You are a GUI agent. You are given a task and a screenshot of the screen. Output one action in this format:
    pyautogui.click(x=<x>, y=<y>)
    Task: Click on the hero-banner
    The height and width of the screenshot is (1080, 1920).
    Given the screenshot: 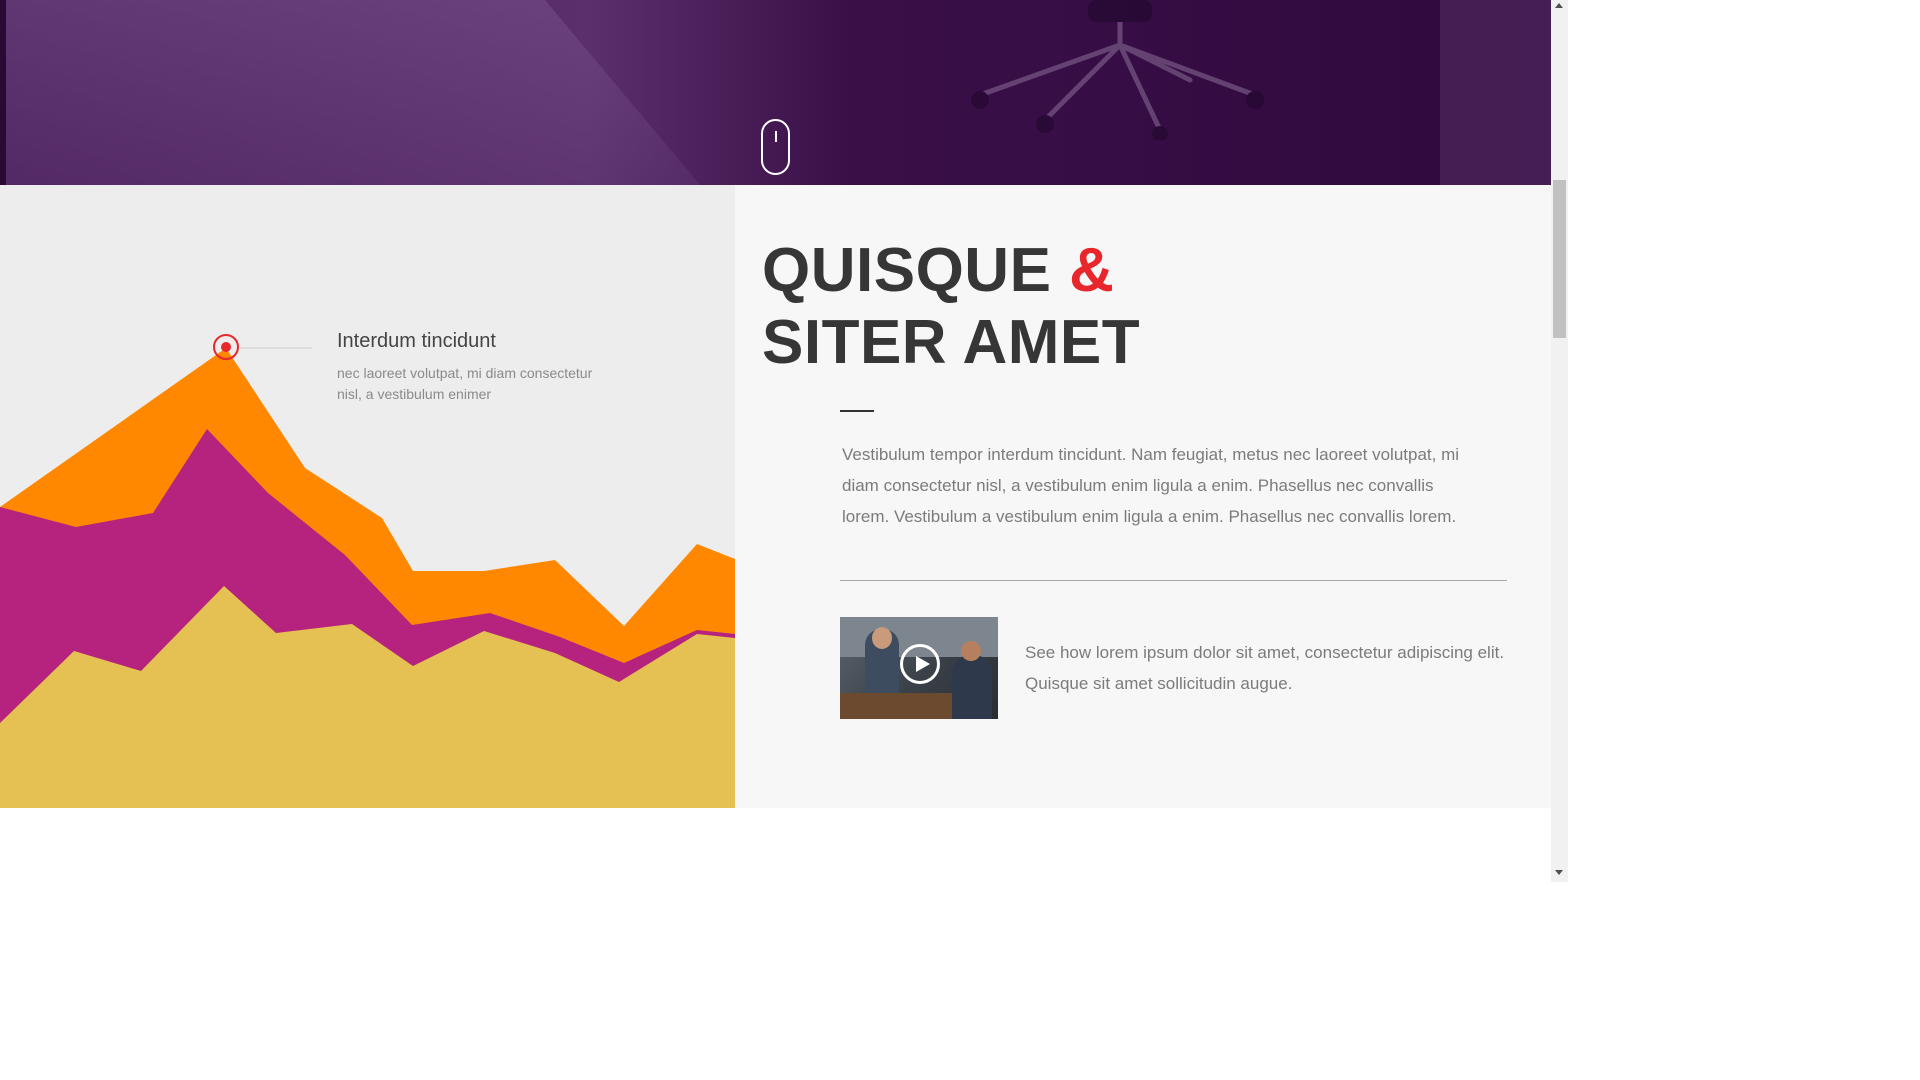 What is the action you would take?
    pyautogui.click(x=775, y=92)
    